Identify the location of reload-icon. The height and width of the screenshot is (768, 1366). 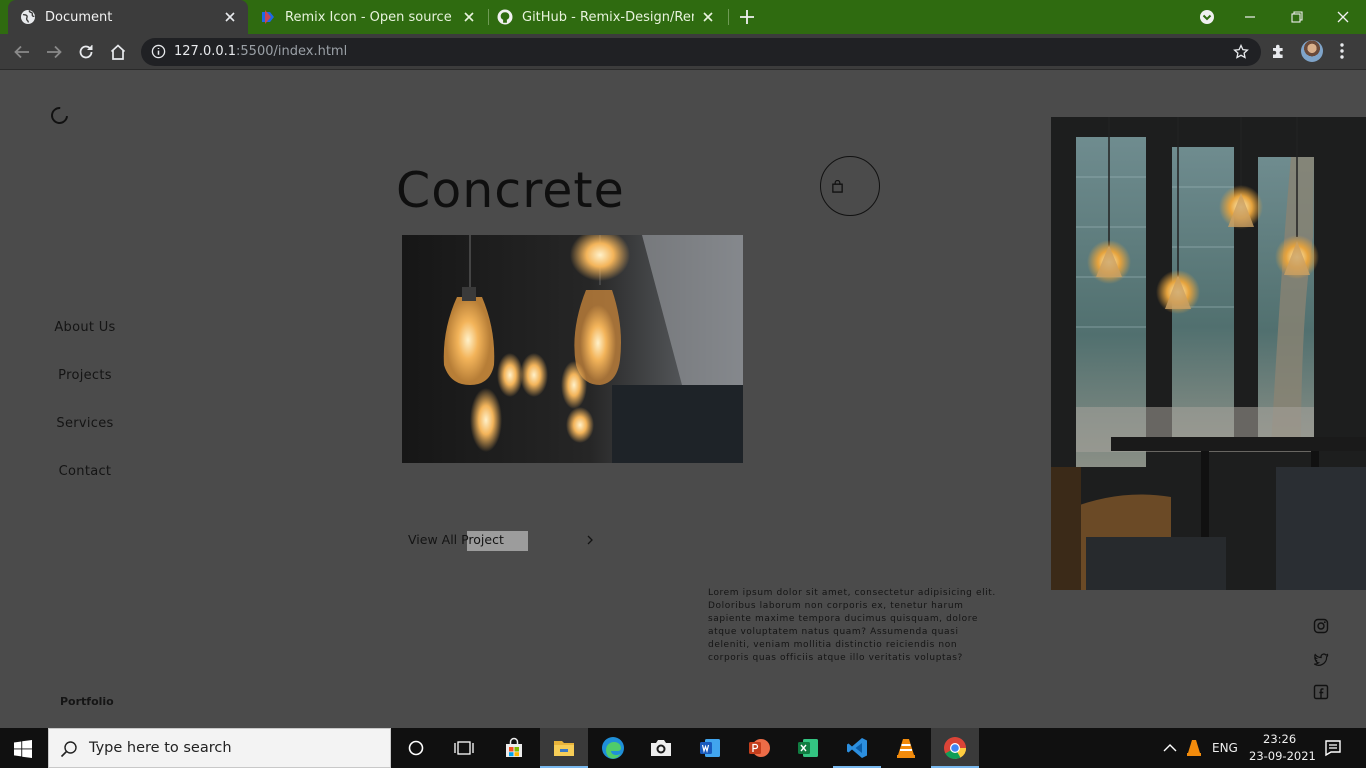
(86, 52).